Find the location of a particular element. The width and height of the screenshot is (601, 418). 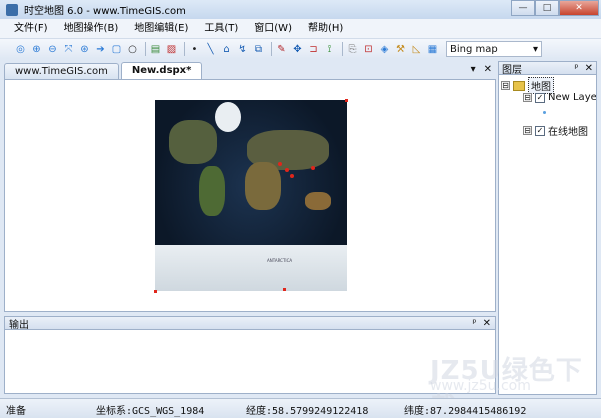

latitude-readout: 纬度:87.2984415486192 is located at coordinates (465, 411).